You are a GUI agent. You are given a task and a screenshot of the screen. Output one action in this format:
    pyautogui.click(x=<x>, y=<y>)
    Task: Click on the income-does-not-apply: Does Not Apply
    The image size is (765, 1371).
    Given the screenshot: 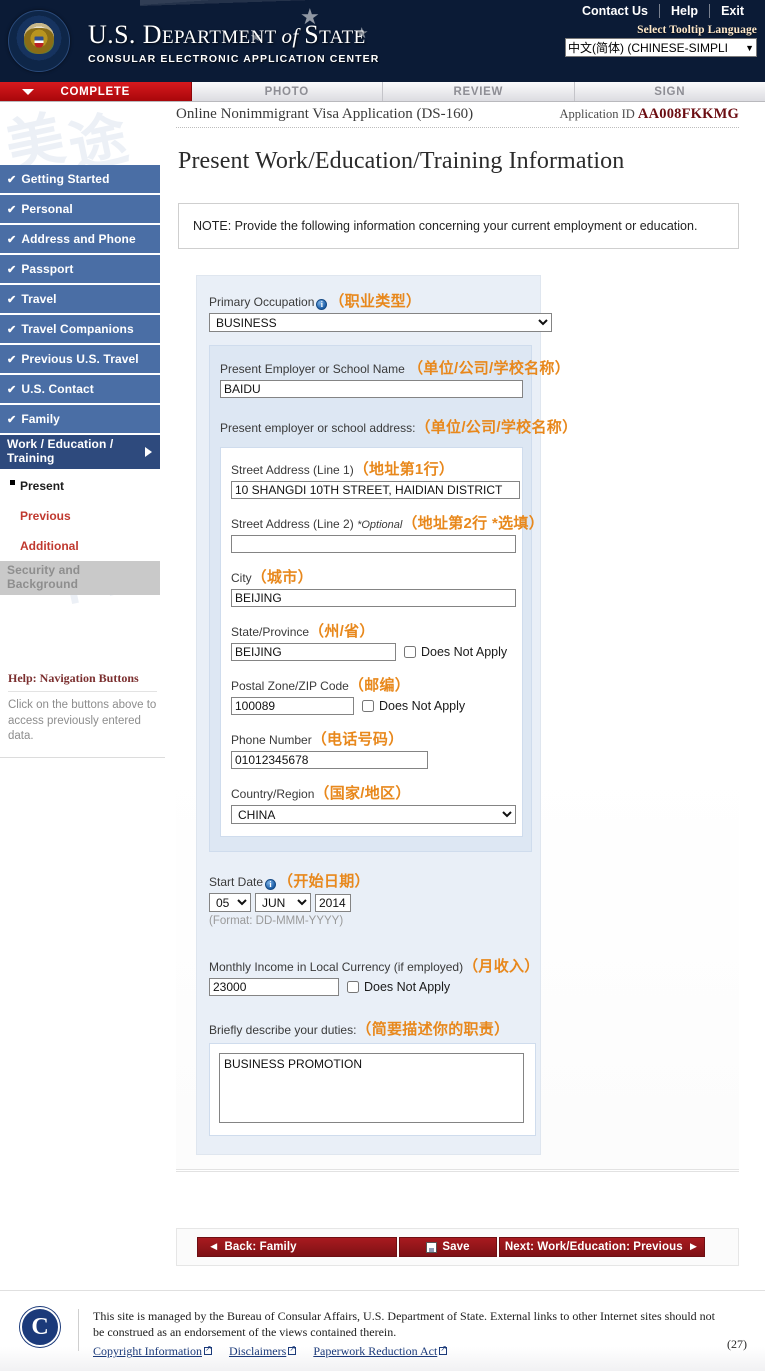 What is the action you would take?
    pyautogui.click(x=398, y=987)
    